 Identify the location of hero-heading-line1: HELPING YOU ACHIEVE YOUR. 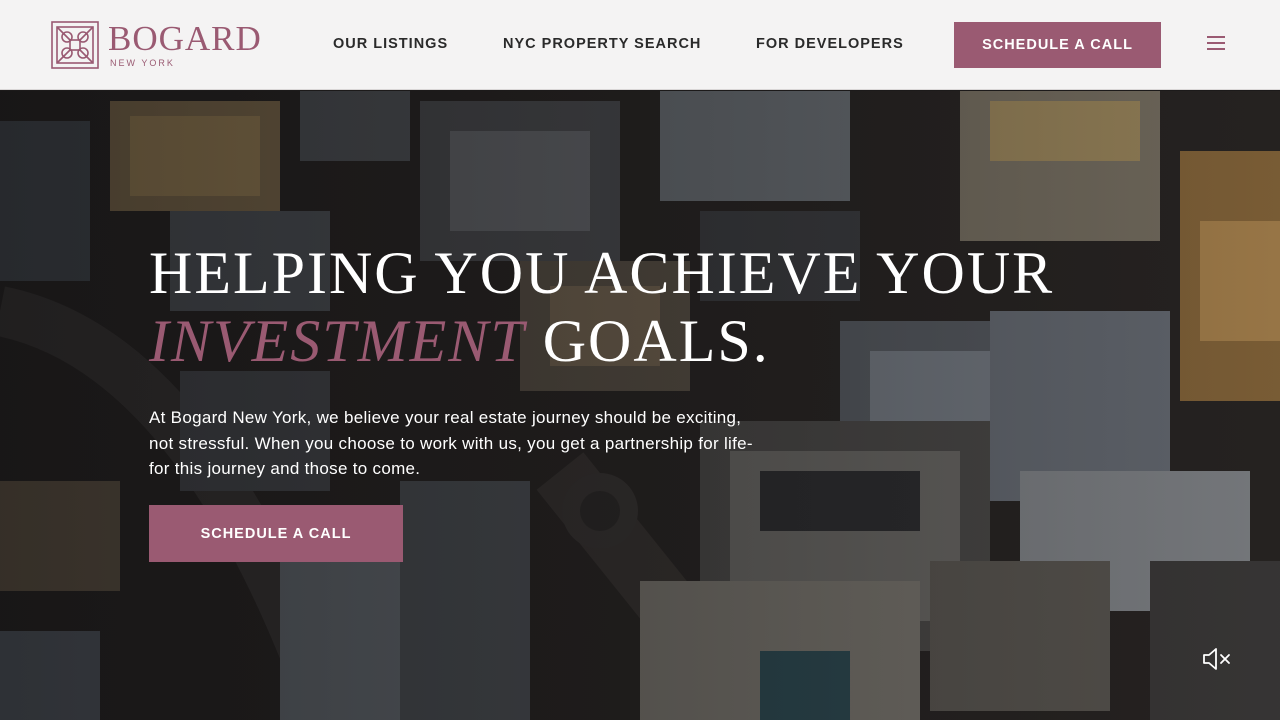
(602, 273).